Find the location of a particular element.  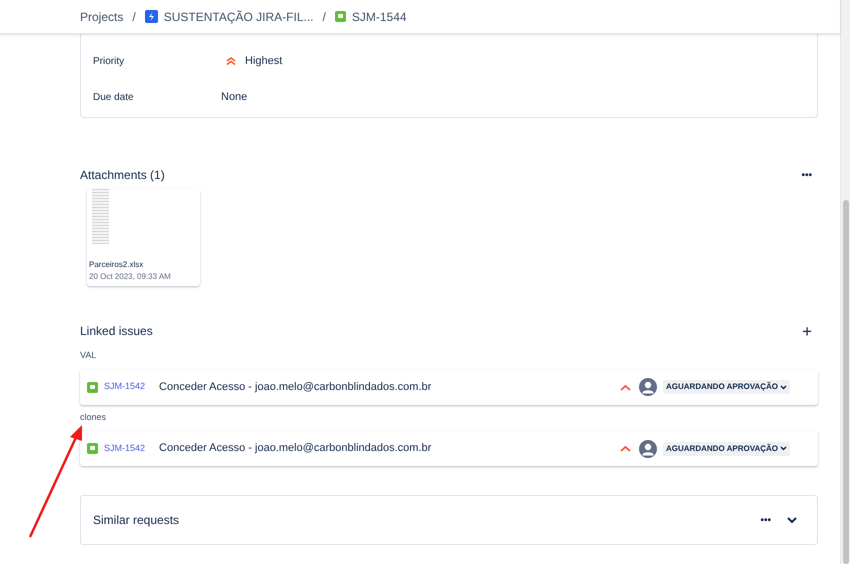

scrollbar is located at coordinates (845, 282).